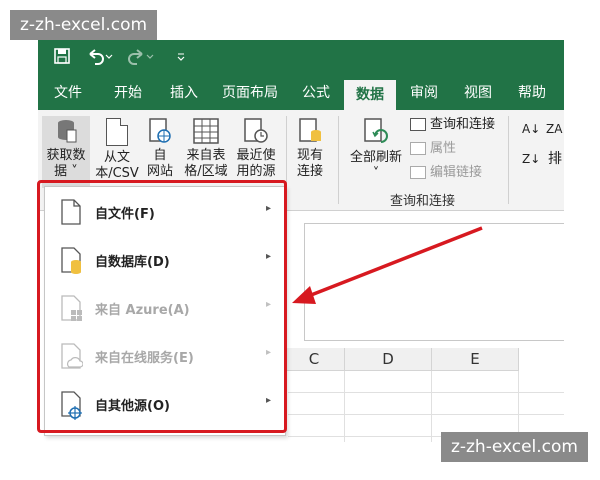 The width and height of the screenshot is (600, 480). I want to click on watermark-bottom: z-zh-excel.com, so click(514, 447).